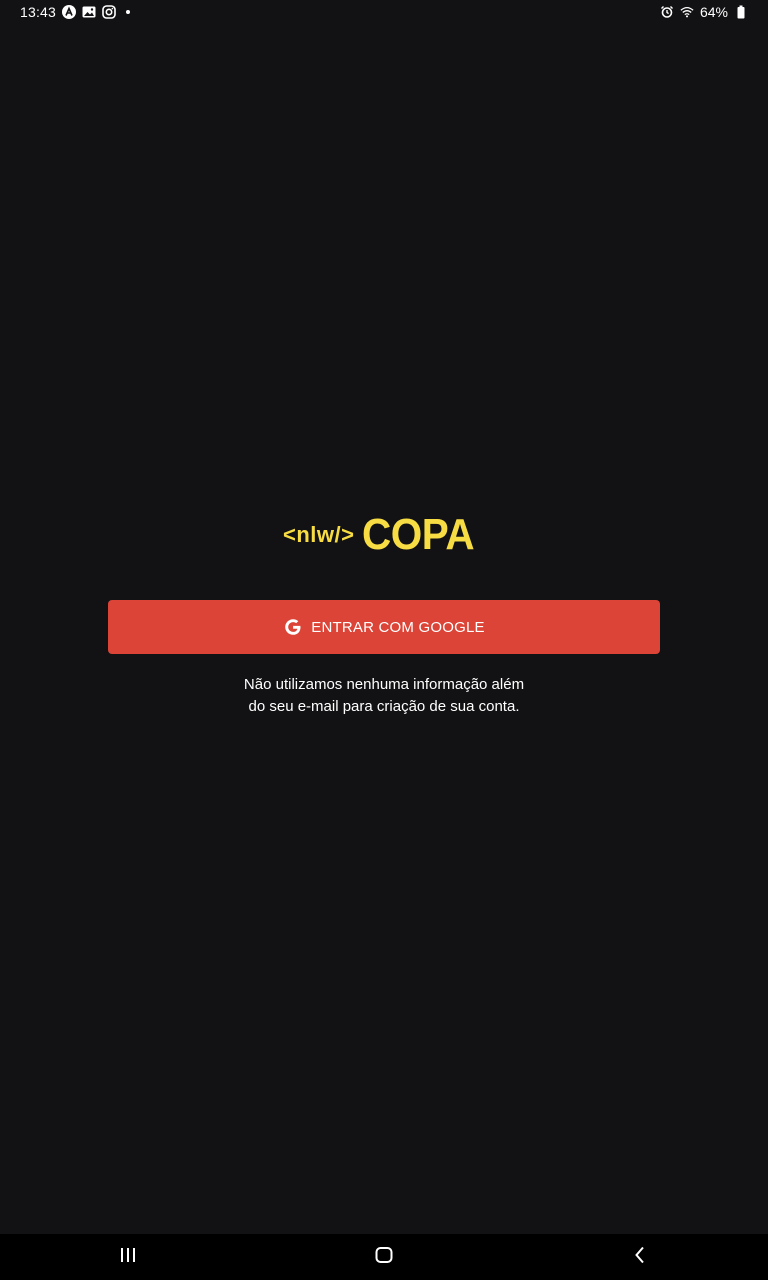 The image size is (768, 1280). I want to click on status-right: 64%, so click(704, 12).